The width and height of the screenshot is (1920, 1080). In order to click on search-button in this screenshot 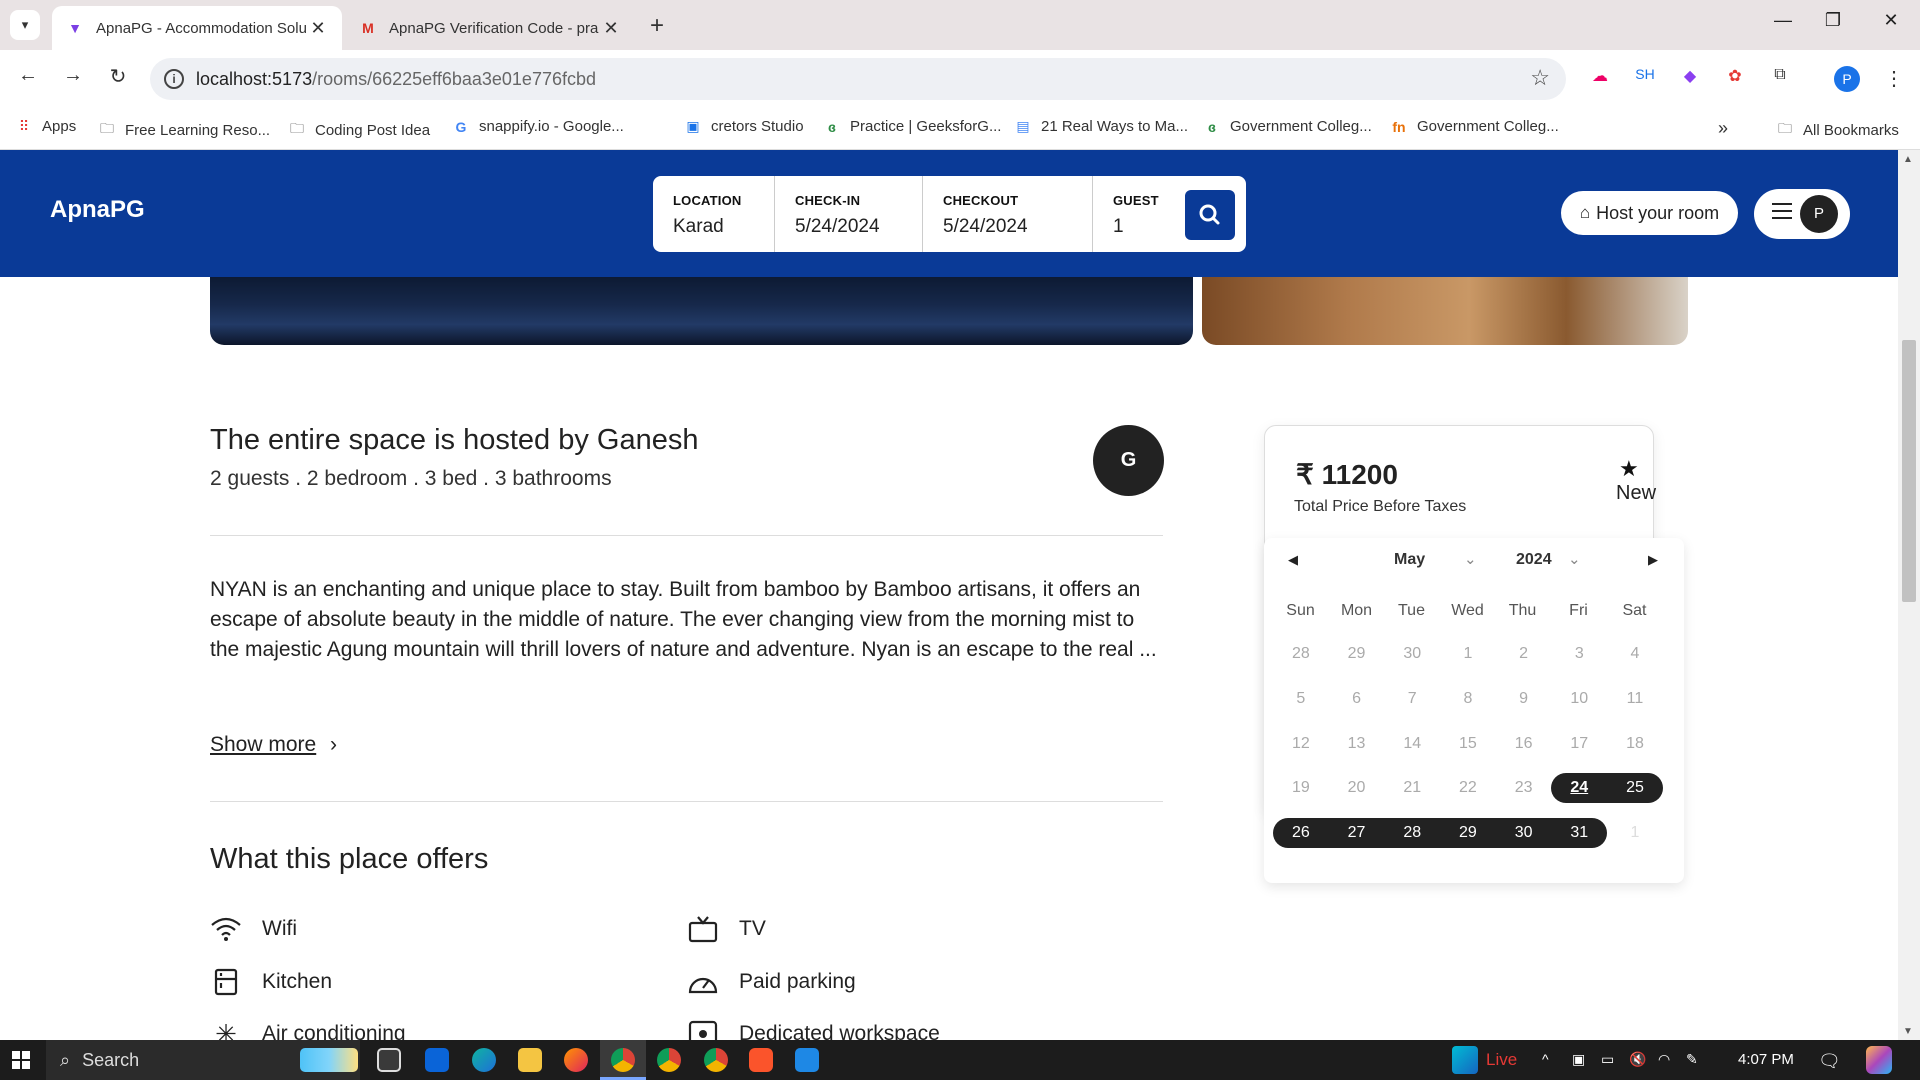, I will do `click(1210, 215)`.